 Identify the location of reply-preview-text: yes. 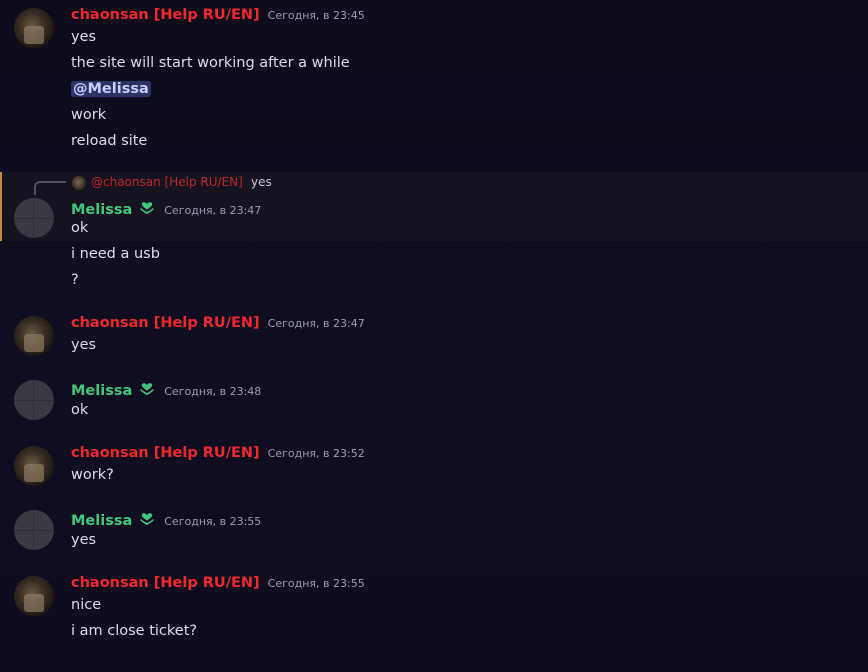
(261, 182).